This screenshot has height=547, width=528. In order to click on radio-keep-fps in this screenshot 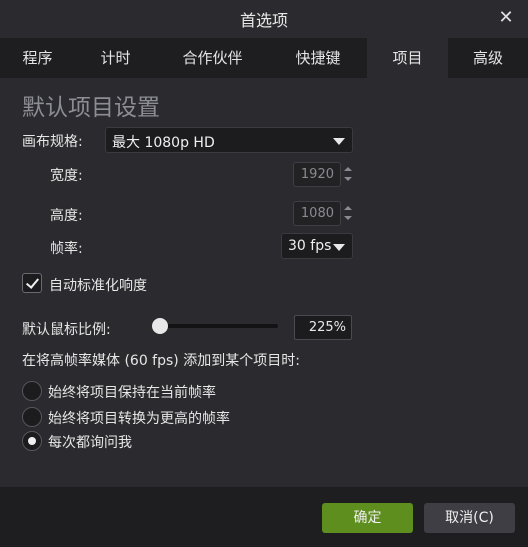, I will do `click(32, 391)`.